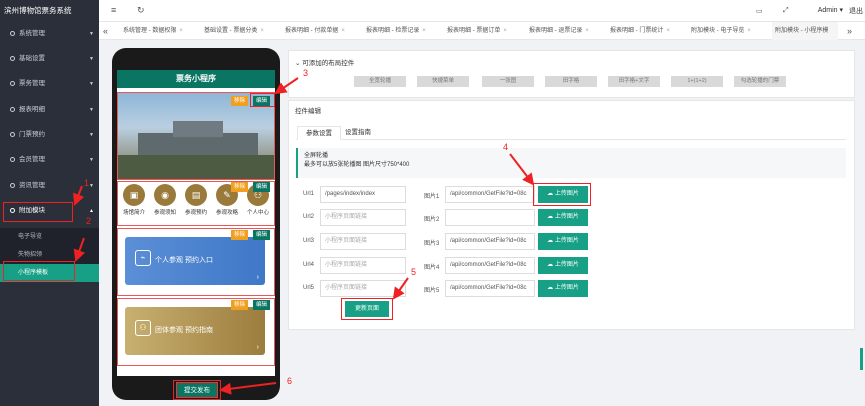  Describe the element at coordinates (358, 133) in the screenshot. I see `tab-guide: 设置指南` at that location.